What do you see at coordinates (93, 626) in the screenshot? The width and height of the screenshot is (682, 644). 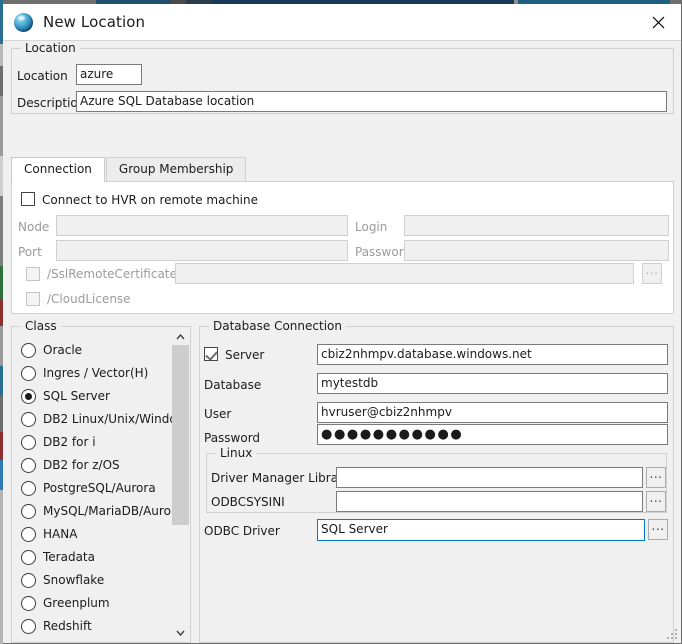 I see `class-item-redshift: Redshift` at bounding box center [93, 626].